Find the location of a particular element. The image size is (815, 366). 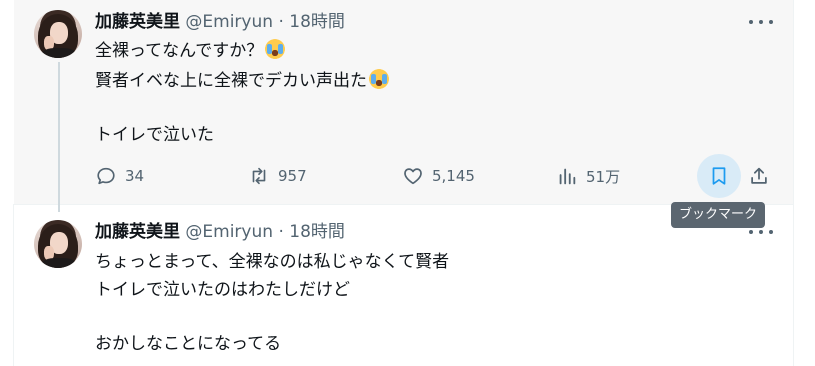

tweet-text-line: おかしなことになってる is located at coordinates (188, 344).